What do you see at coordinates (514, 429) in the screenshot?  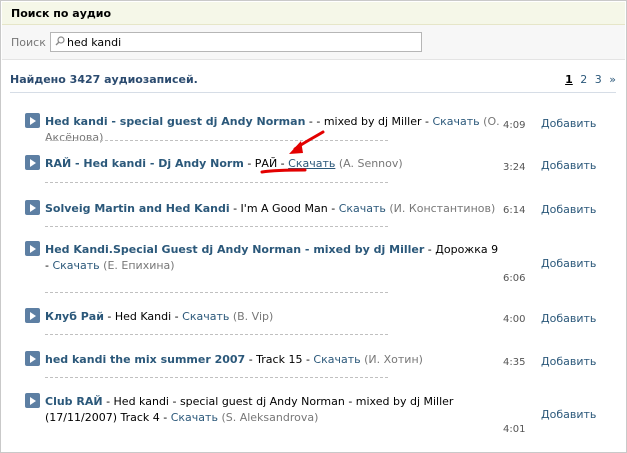 I see `track-duration: 4:01` at bounding box center [514, 429].